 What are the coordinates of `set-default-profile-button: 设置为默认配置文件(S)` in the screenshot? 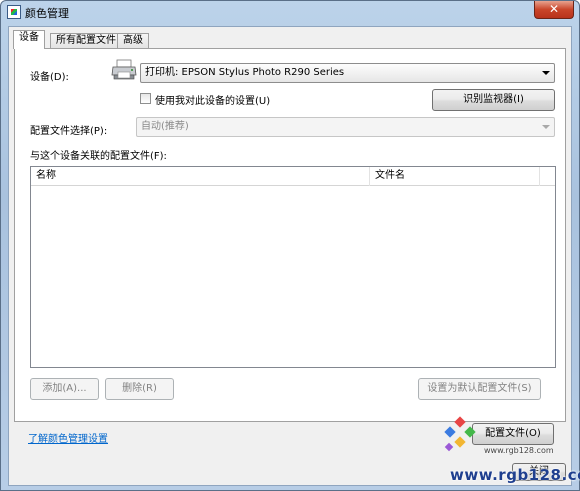 It's located at (479, 389).